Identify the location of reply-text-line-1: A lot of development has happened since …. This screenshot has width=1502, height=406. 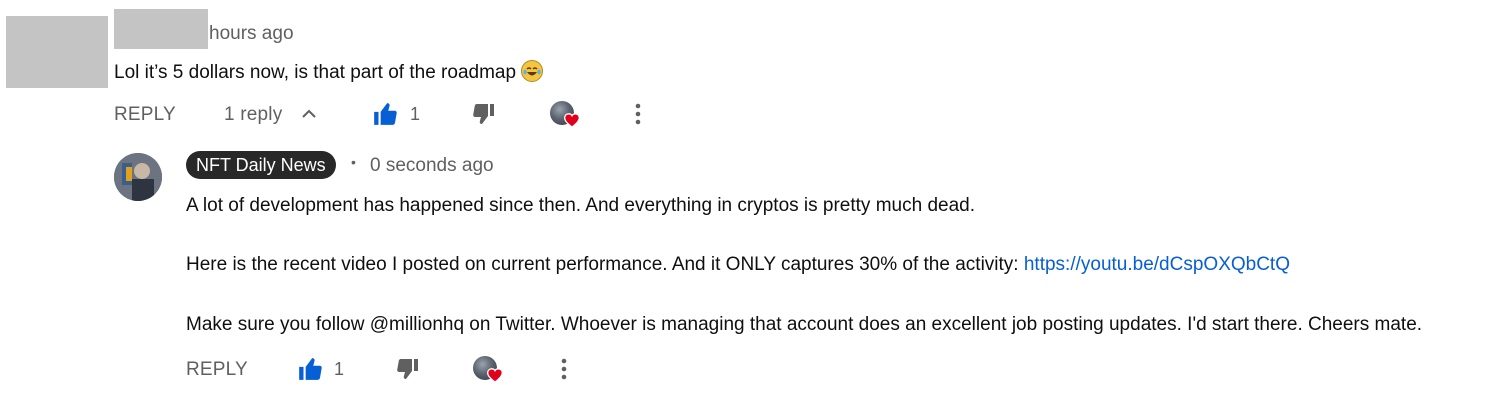
(580, 205).